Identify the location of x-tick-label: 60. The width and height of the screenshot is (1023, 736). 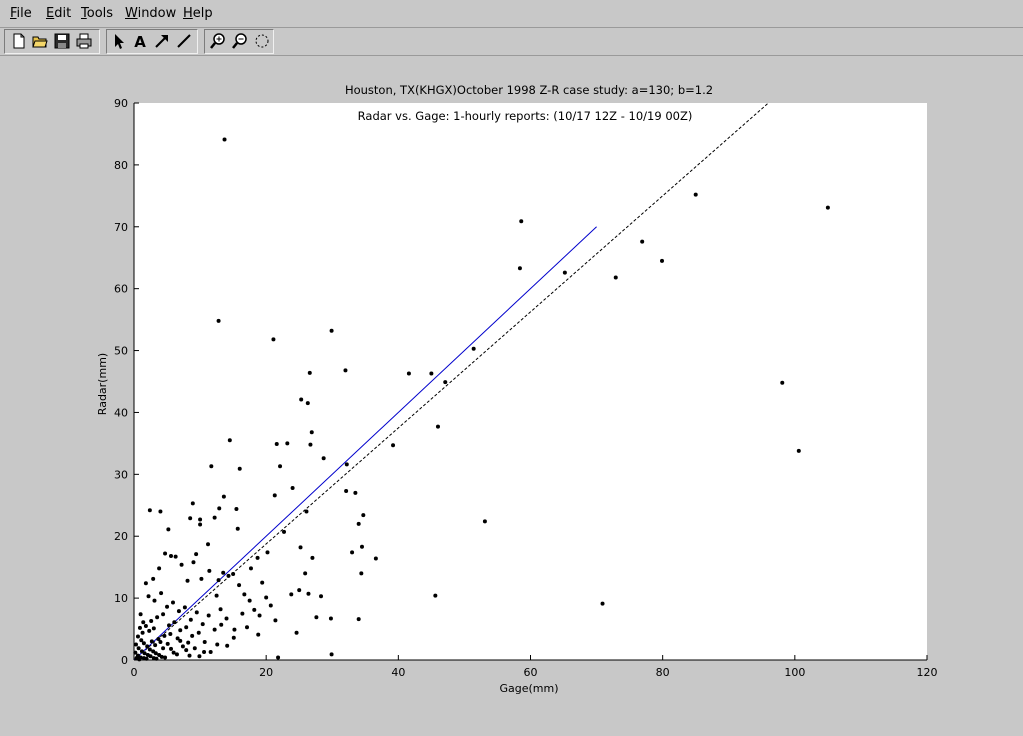
(531, 672).